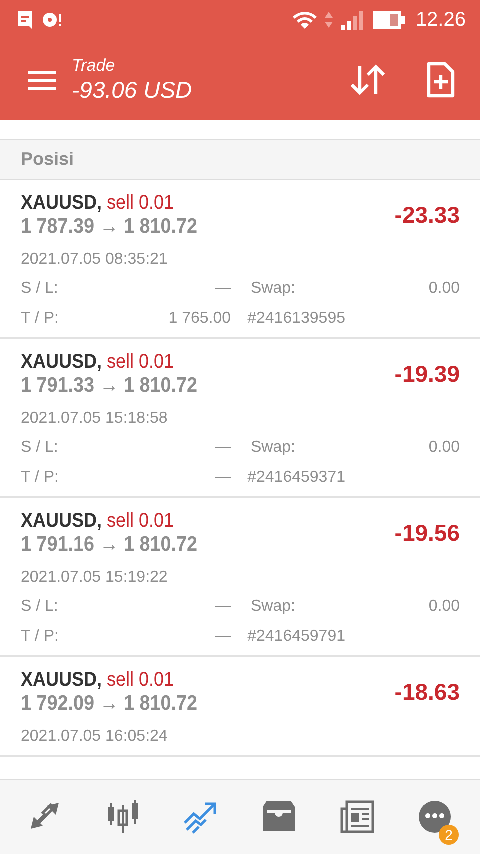 The height and width of the screenshot is (854, 480). I want to click on message-icon, so click(25, 20).